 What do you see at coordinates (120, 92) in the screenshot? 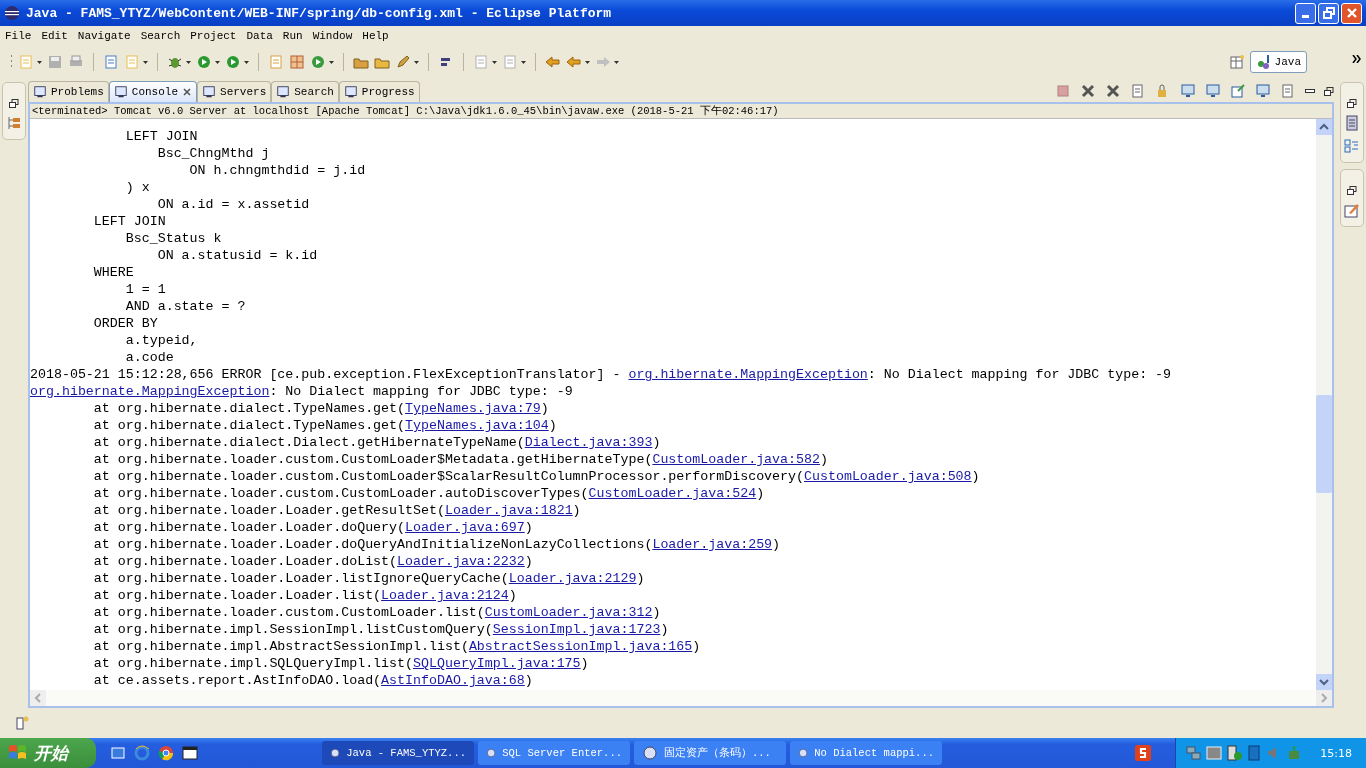
I see `monitor-icon` at bounding box center [120, 92].